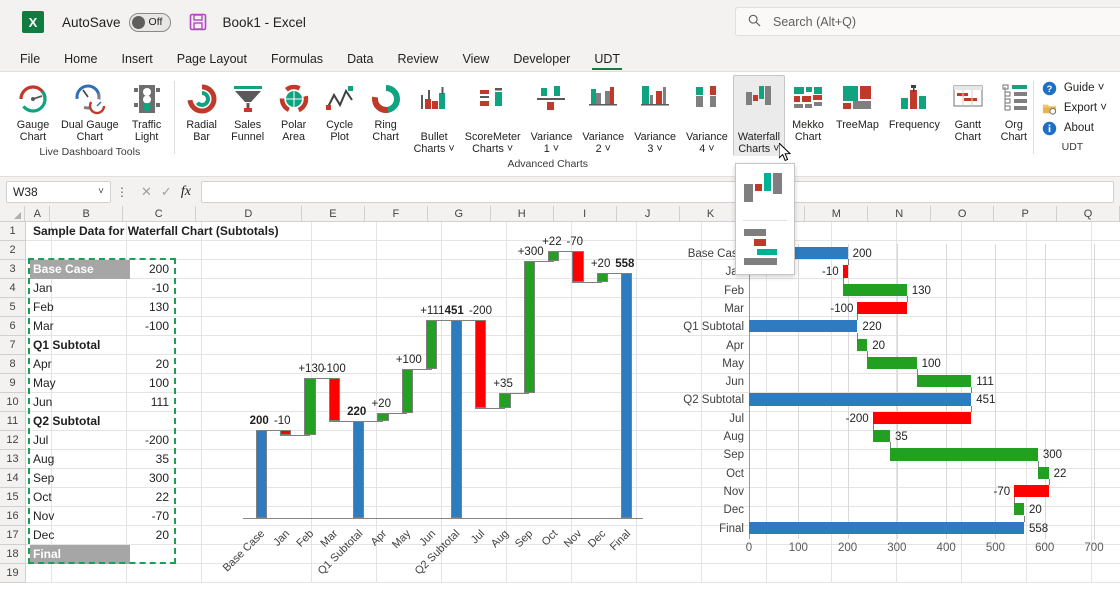 The width and height of the screenshot is (1120, 610). Describe the element at coordinates (12, 459) in the screenshot. I see `row-header-13: 13` at that location.